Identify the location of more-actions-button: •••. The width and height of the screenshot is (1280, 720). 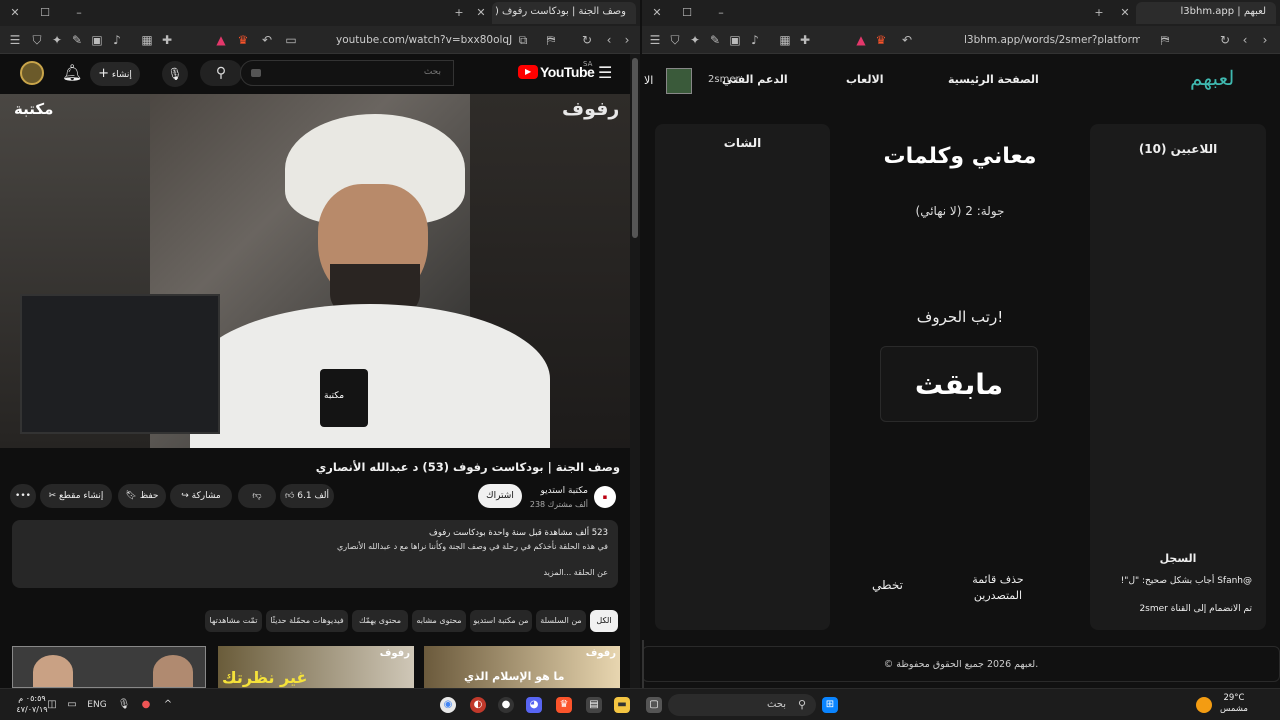
(23, 496).